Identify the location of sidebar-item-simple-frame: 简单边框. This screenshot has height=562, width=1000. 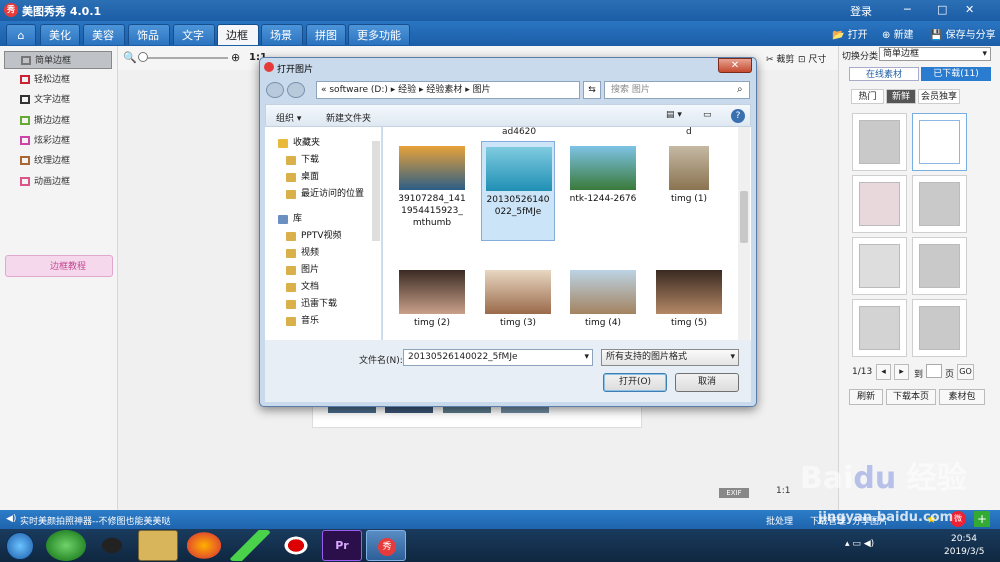
(58, 60).